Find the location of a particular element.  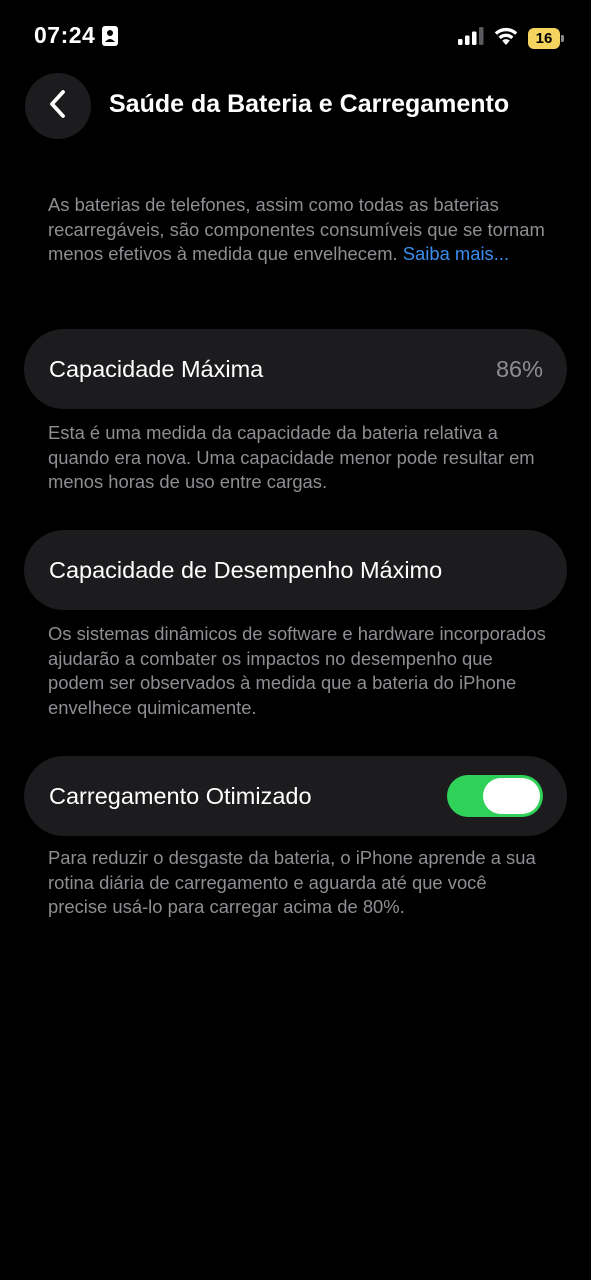

max-capacity-value: 86% is located at coordinates (519, 368).